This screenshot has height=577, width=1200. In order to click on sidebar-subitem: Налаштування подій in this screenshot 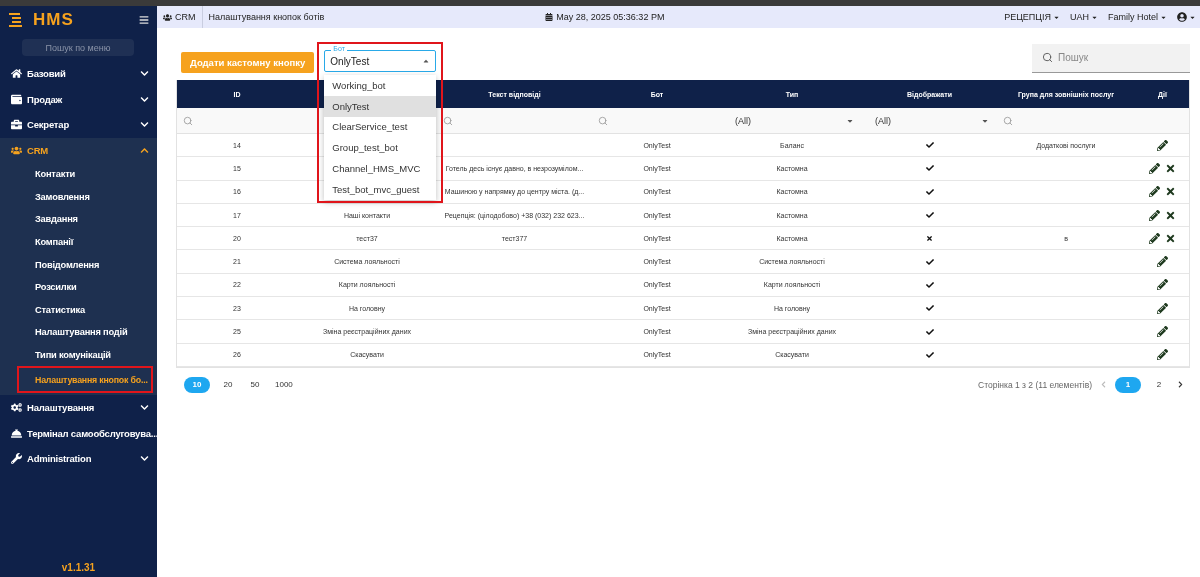, I will do `click(78, 332)`.